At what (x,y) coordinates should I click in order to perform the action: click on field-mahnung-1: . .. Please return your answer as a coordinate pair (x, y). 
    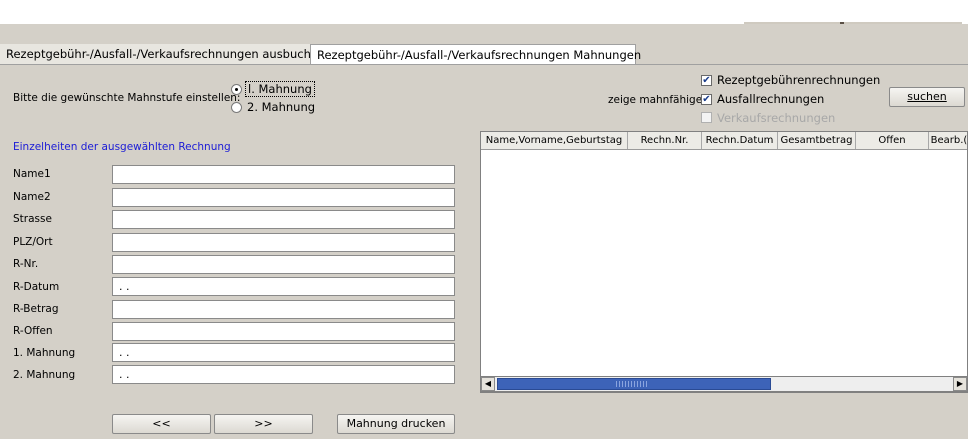
    Looking at the image, I should click on (283, 352).